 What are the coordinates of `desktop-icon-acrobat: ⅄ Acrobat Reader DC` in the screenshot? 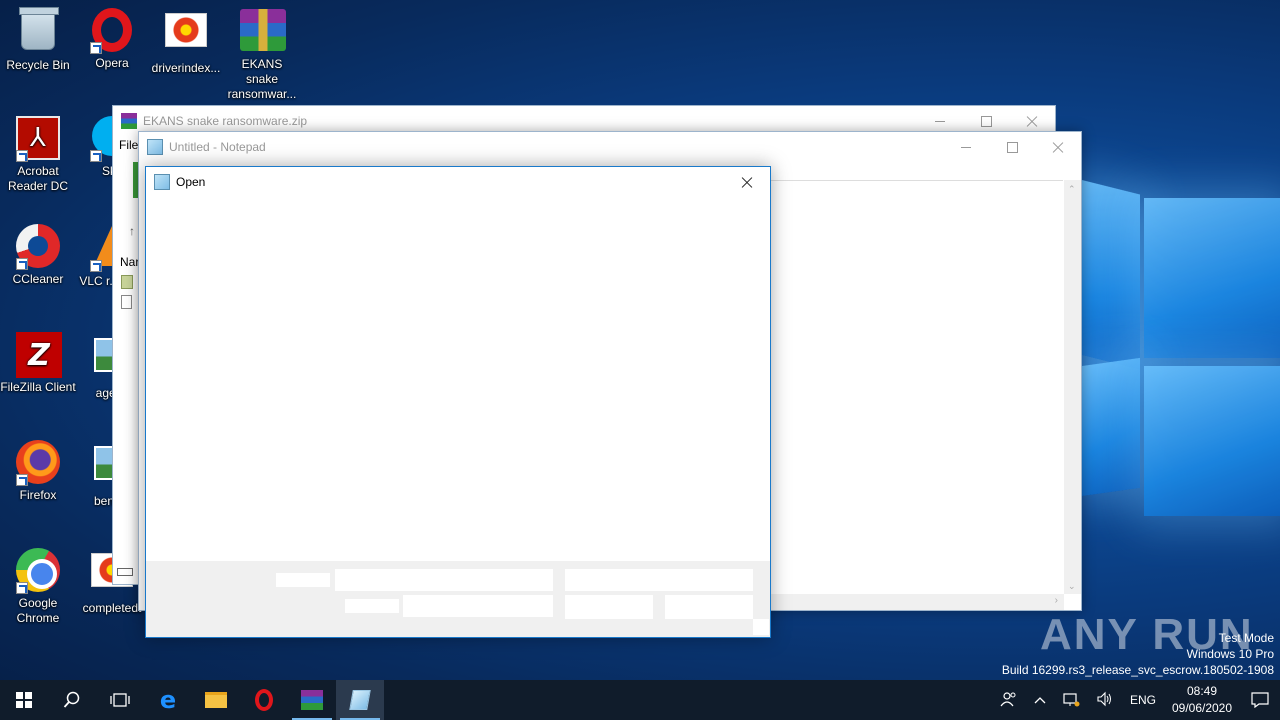 It's located at (38, 155).